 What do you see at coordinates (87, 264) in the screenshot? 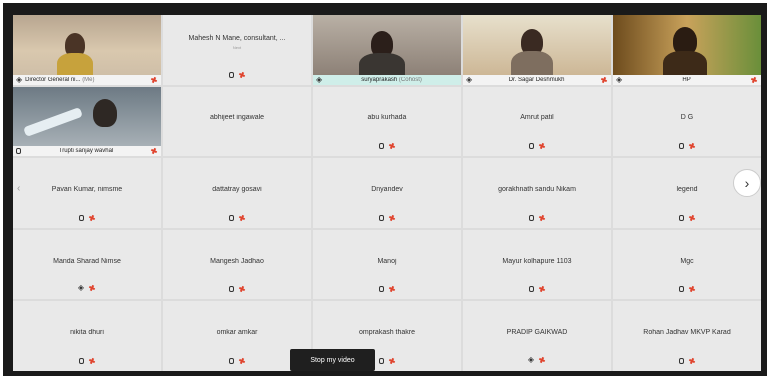
I see `participant-tile: Manda Sharad Nimse ◈` at bounding box center [87, 264].